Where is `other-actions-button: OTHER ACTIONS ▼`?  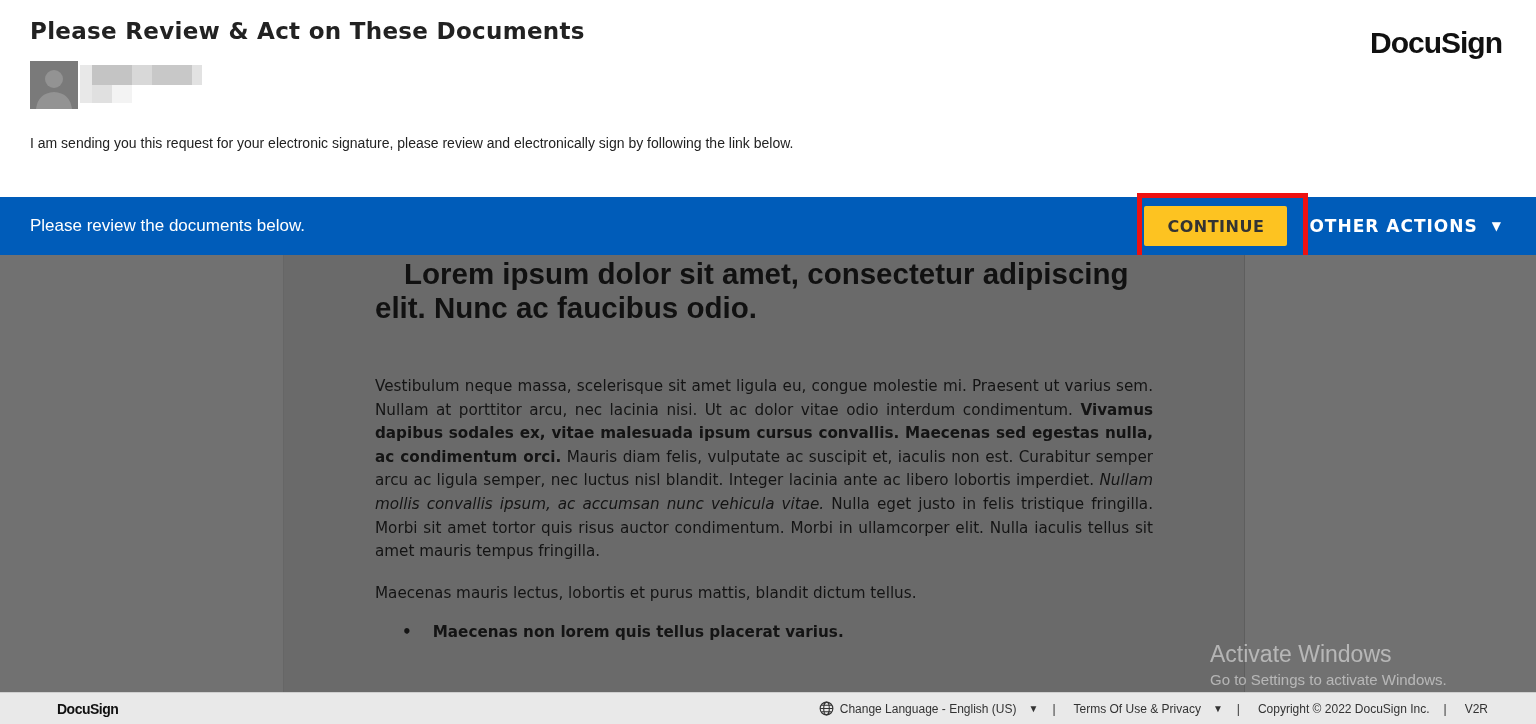
other-actions-button: OTHER ACTIONS ▼ is located at coordinates (1405, 226).